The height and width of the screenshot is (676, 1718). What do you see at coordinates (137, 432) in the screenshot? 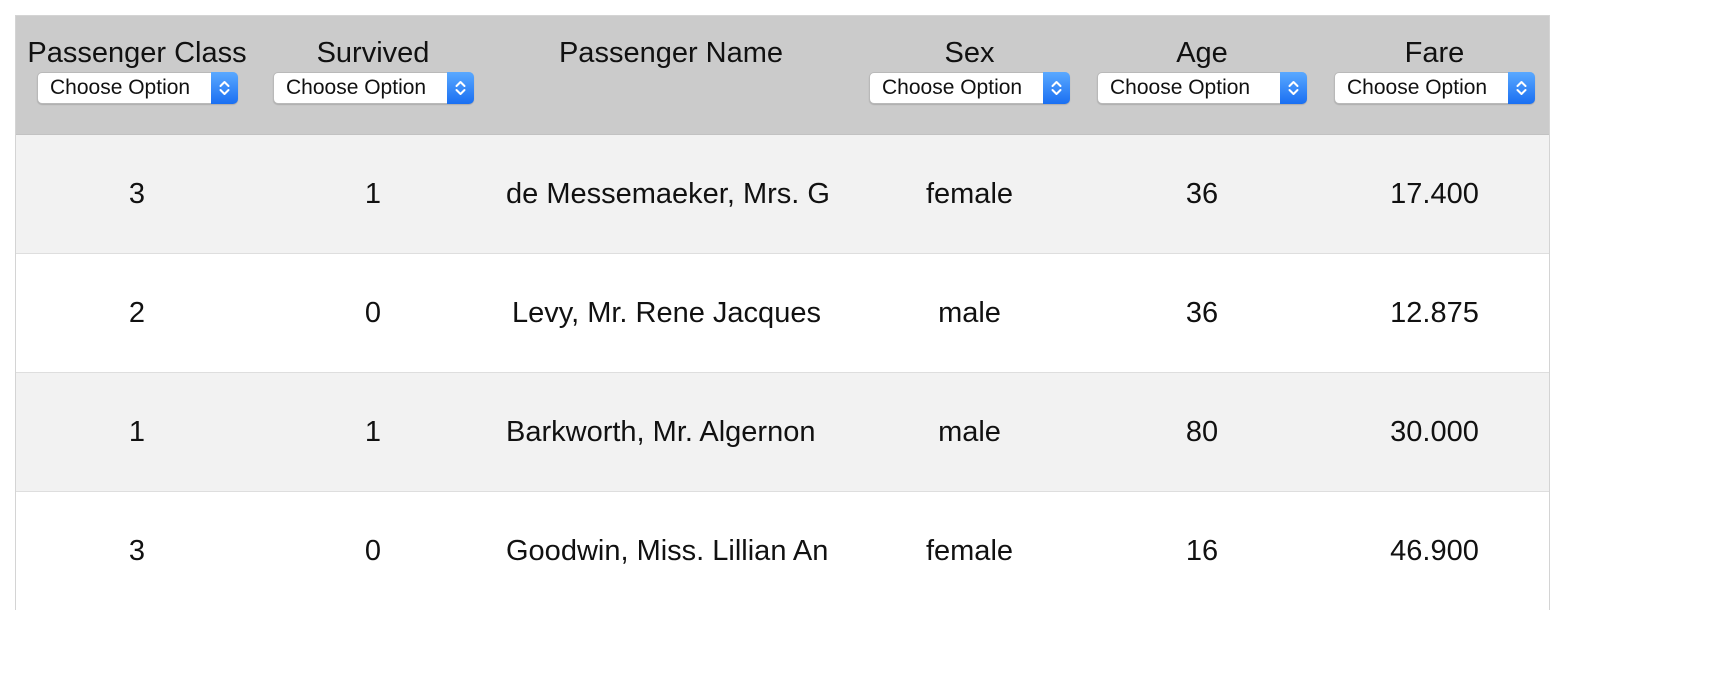
I see `cell-passenger-class: 1` at bounding box center [137, 432].